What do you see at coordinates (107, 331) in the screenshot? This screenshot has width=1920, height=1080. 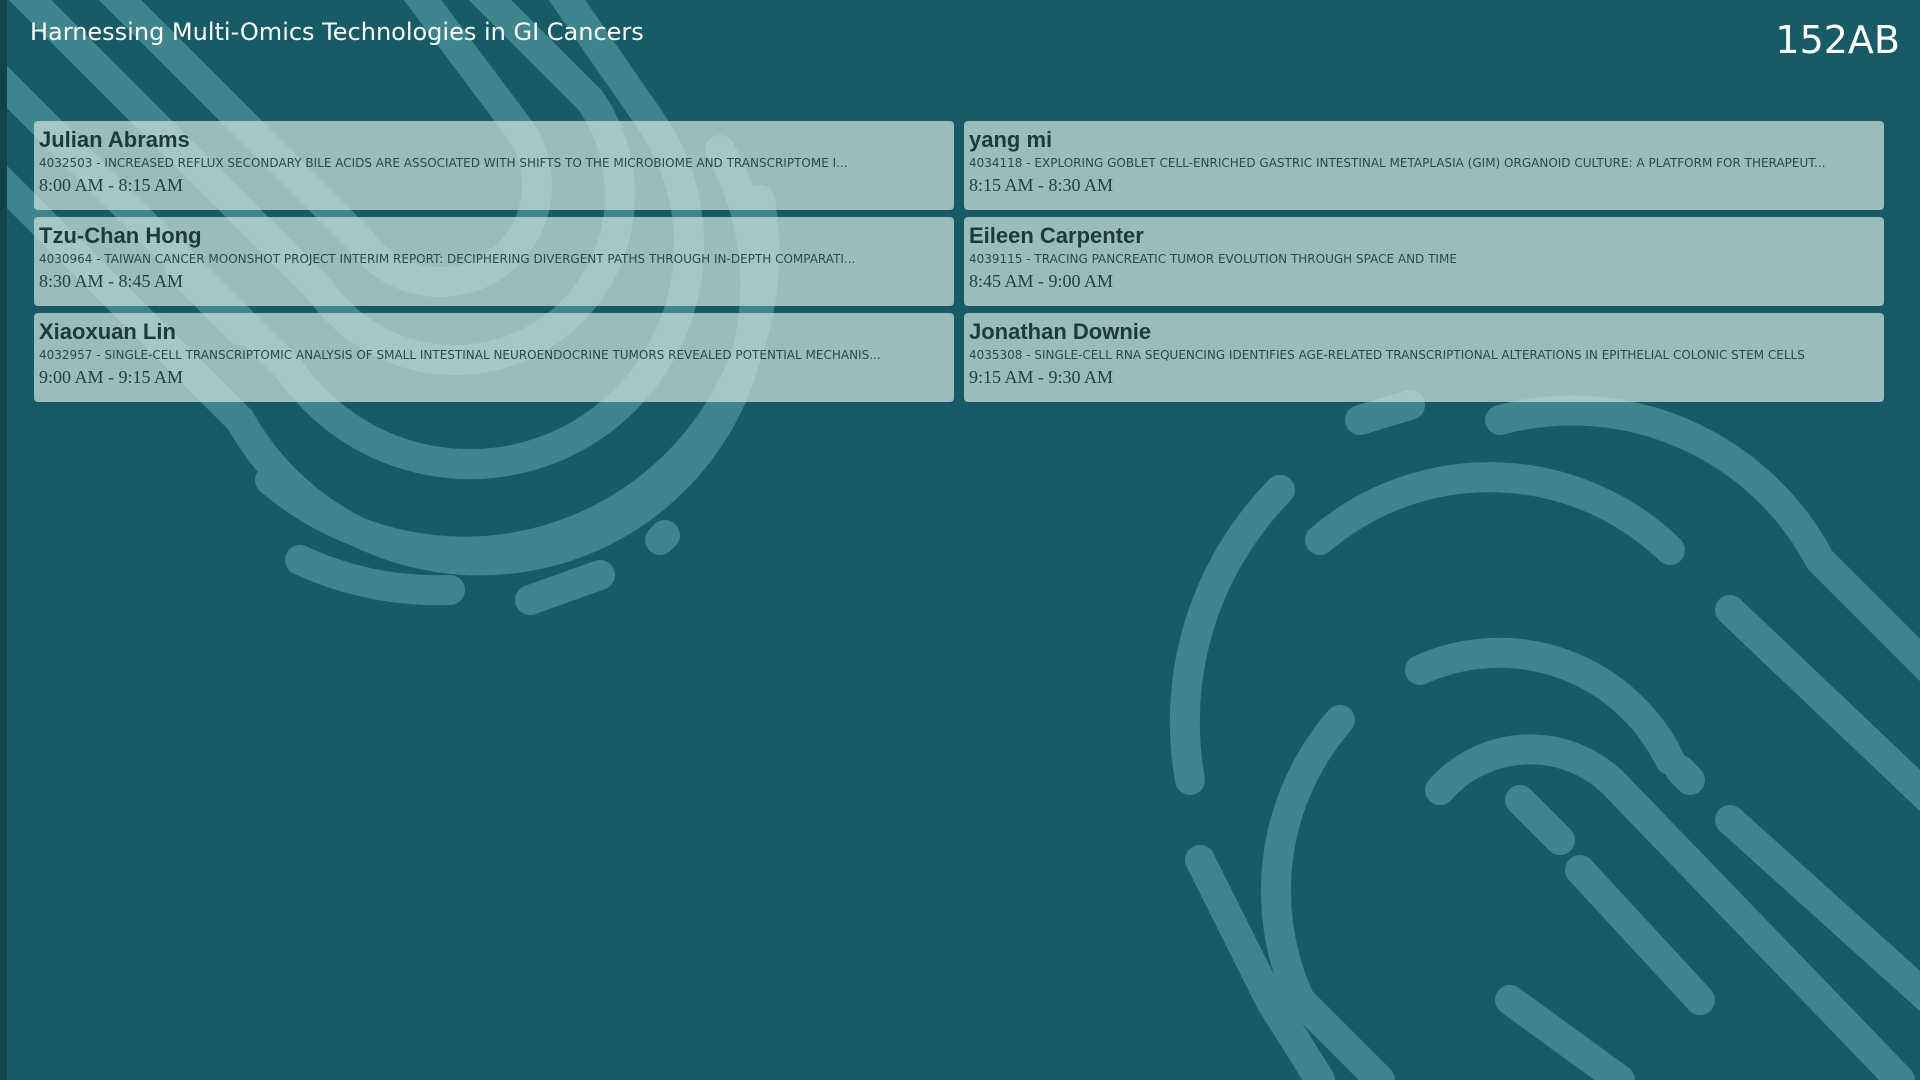 I see `speaker-name: Xiaoxuan Lin` at bounding box center [107, 331].